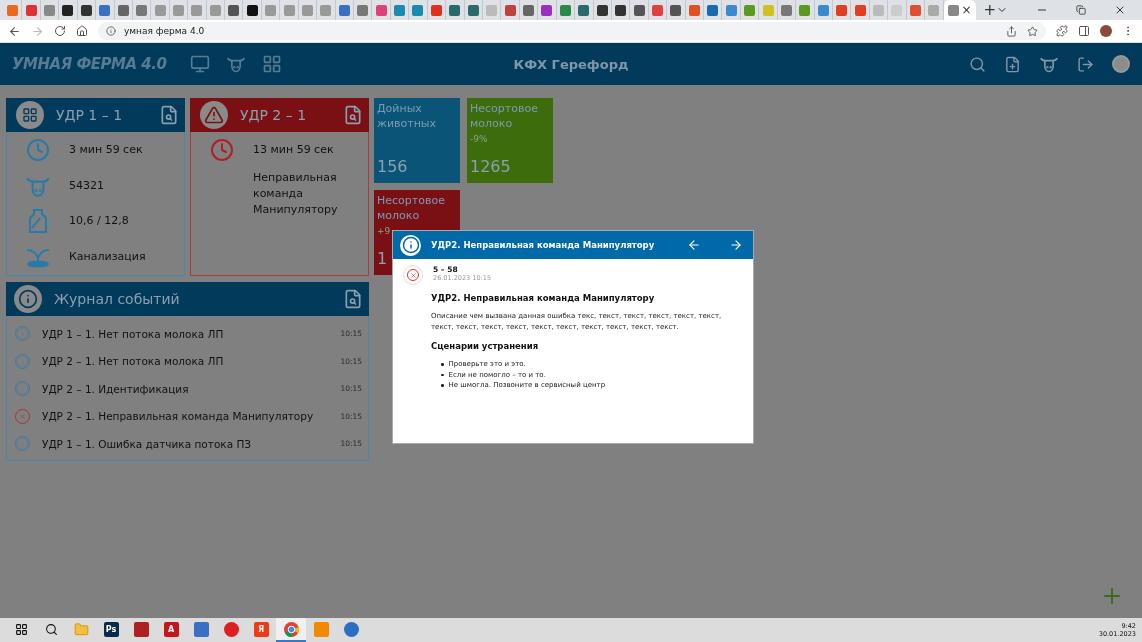 The width and height of the screenshot is (1142, 642). Describe the element at coordinates (407, 116) in the screenshot. I see `tile-label: Дойных животных` at that location.